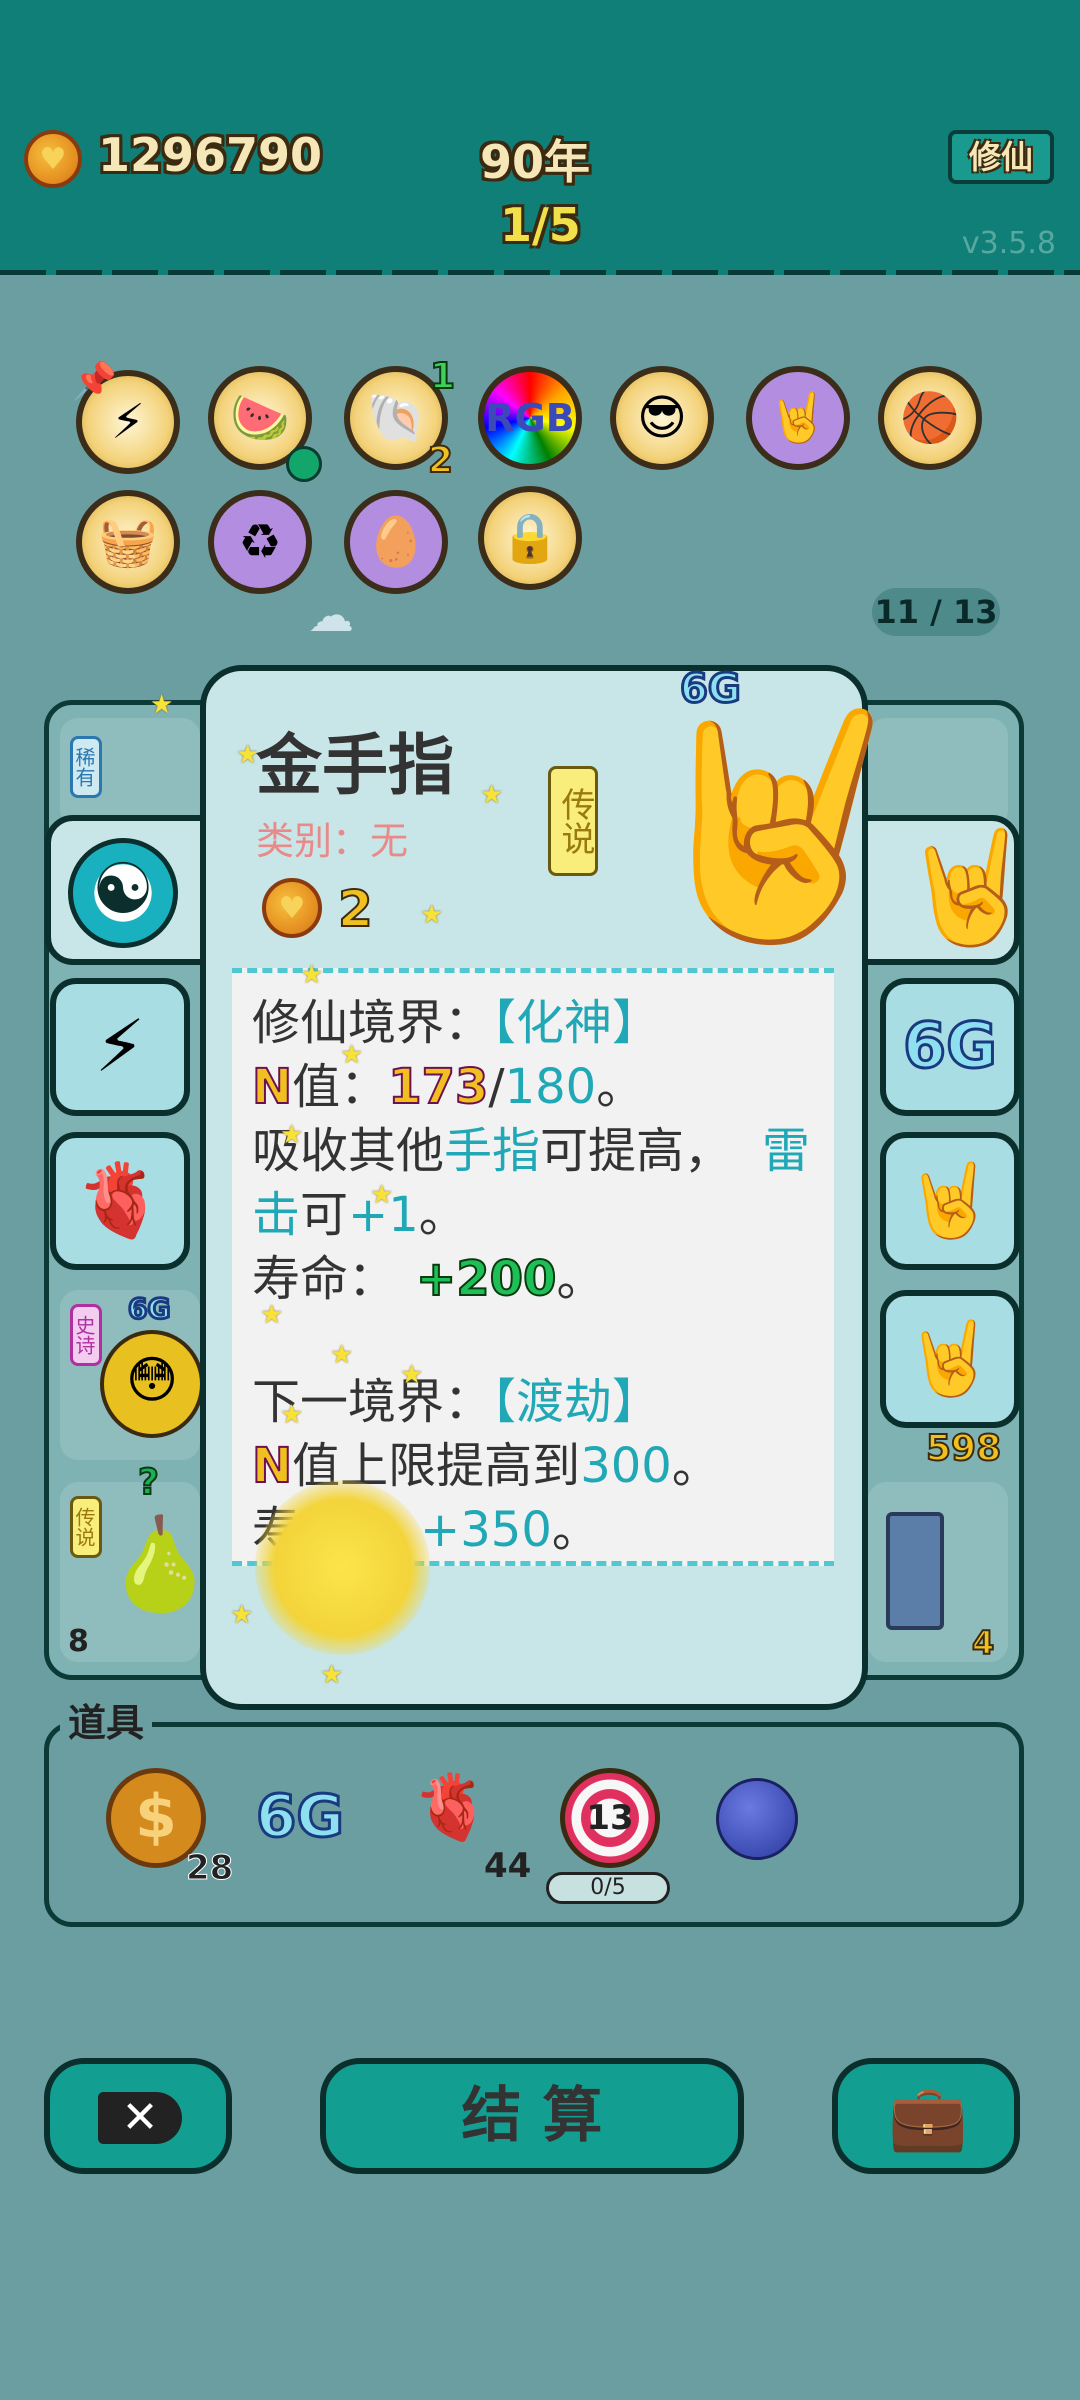 This screenshot has width=1080, height=2400. I want to click on rarity-tag-legend: 传说, so click(86, 1527).